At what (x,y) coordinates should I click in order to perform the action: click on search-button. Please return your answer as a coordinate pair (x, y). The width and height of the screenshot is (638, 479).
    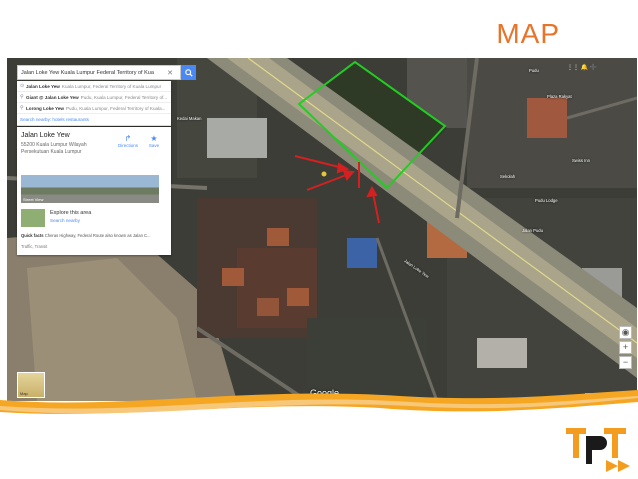
    Looking at the image, I should click on (188, 72).